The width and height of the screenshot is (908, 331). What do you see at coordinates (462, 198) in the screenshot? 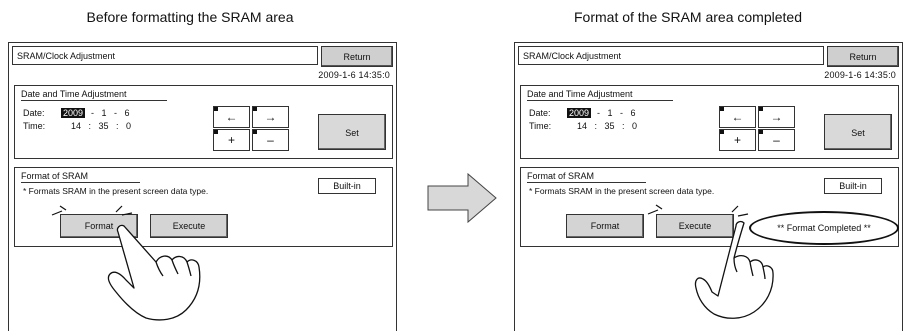
I see `right-arrow-icon` at bounding box center [462, 198].